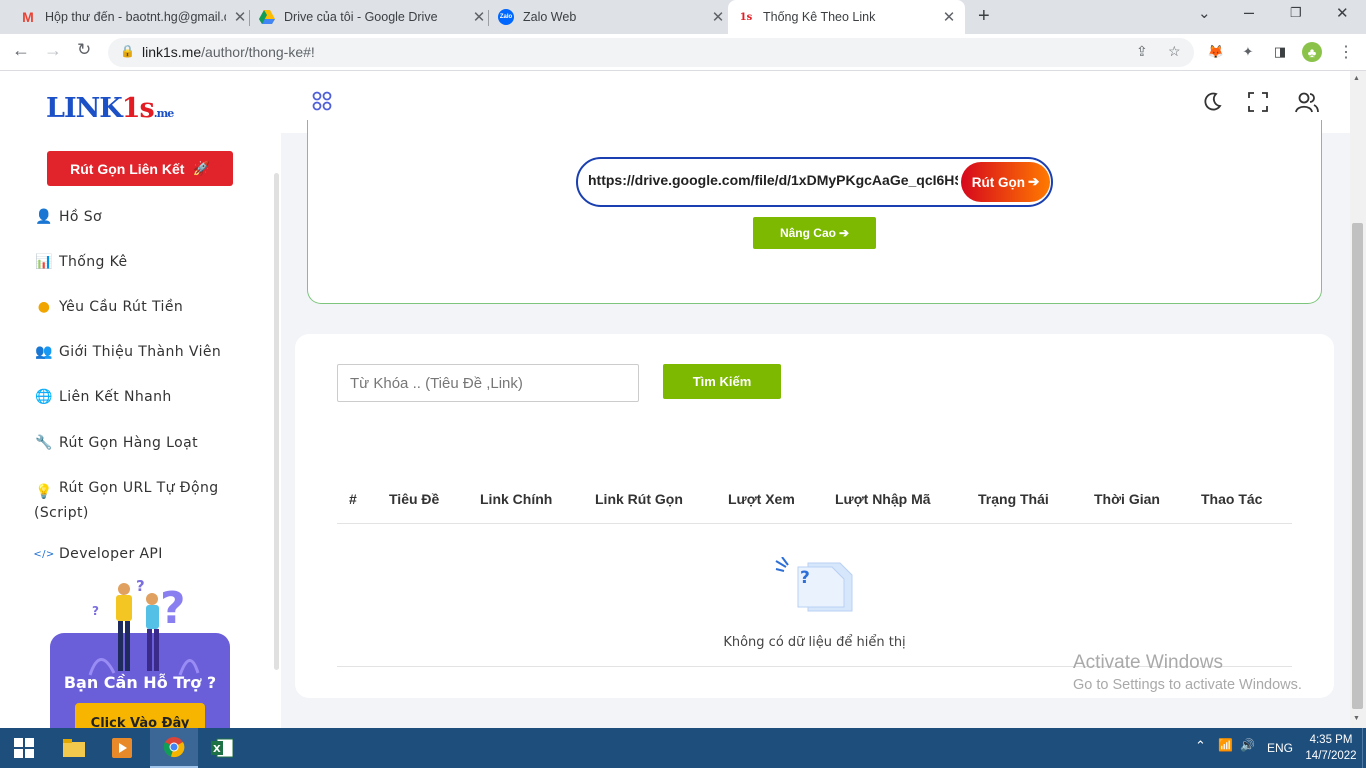  I want to click on globe-icon: 🌐, so click(44, 396).